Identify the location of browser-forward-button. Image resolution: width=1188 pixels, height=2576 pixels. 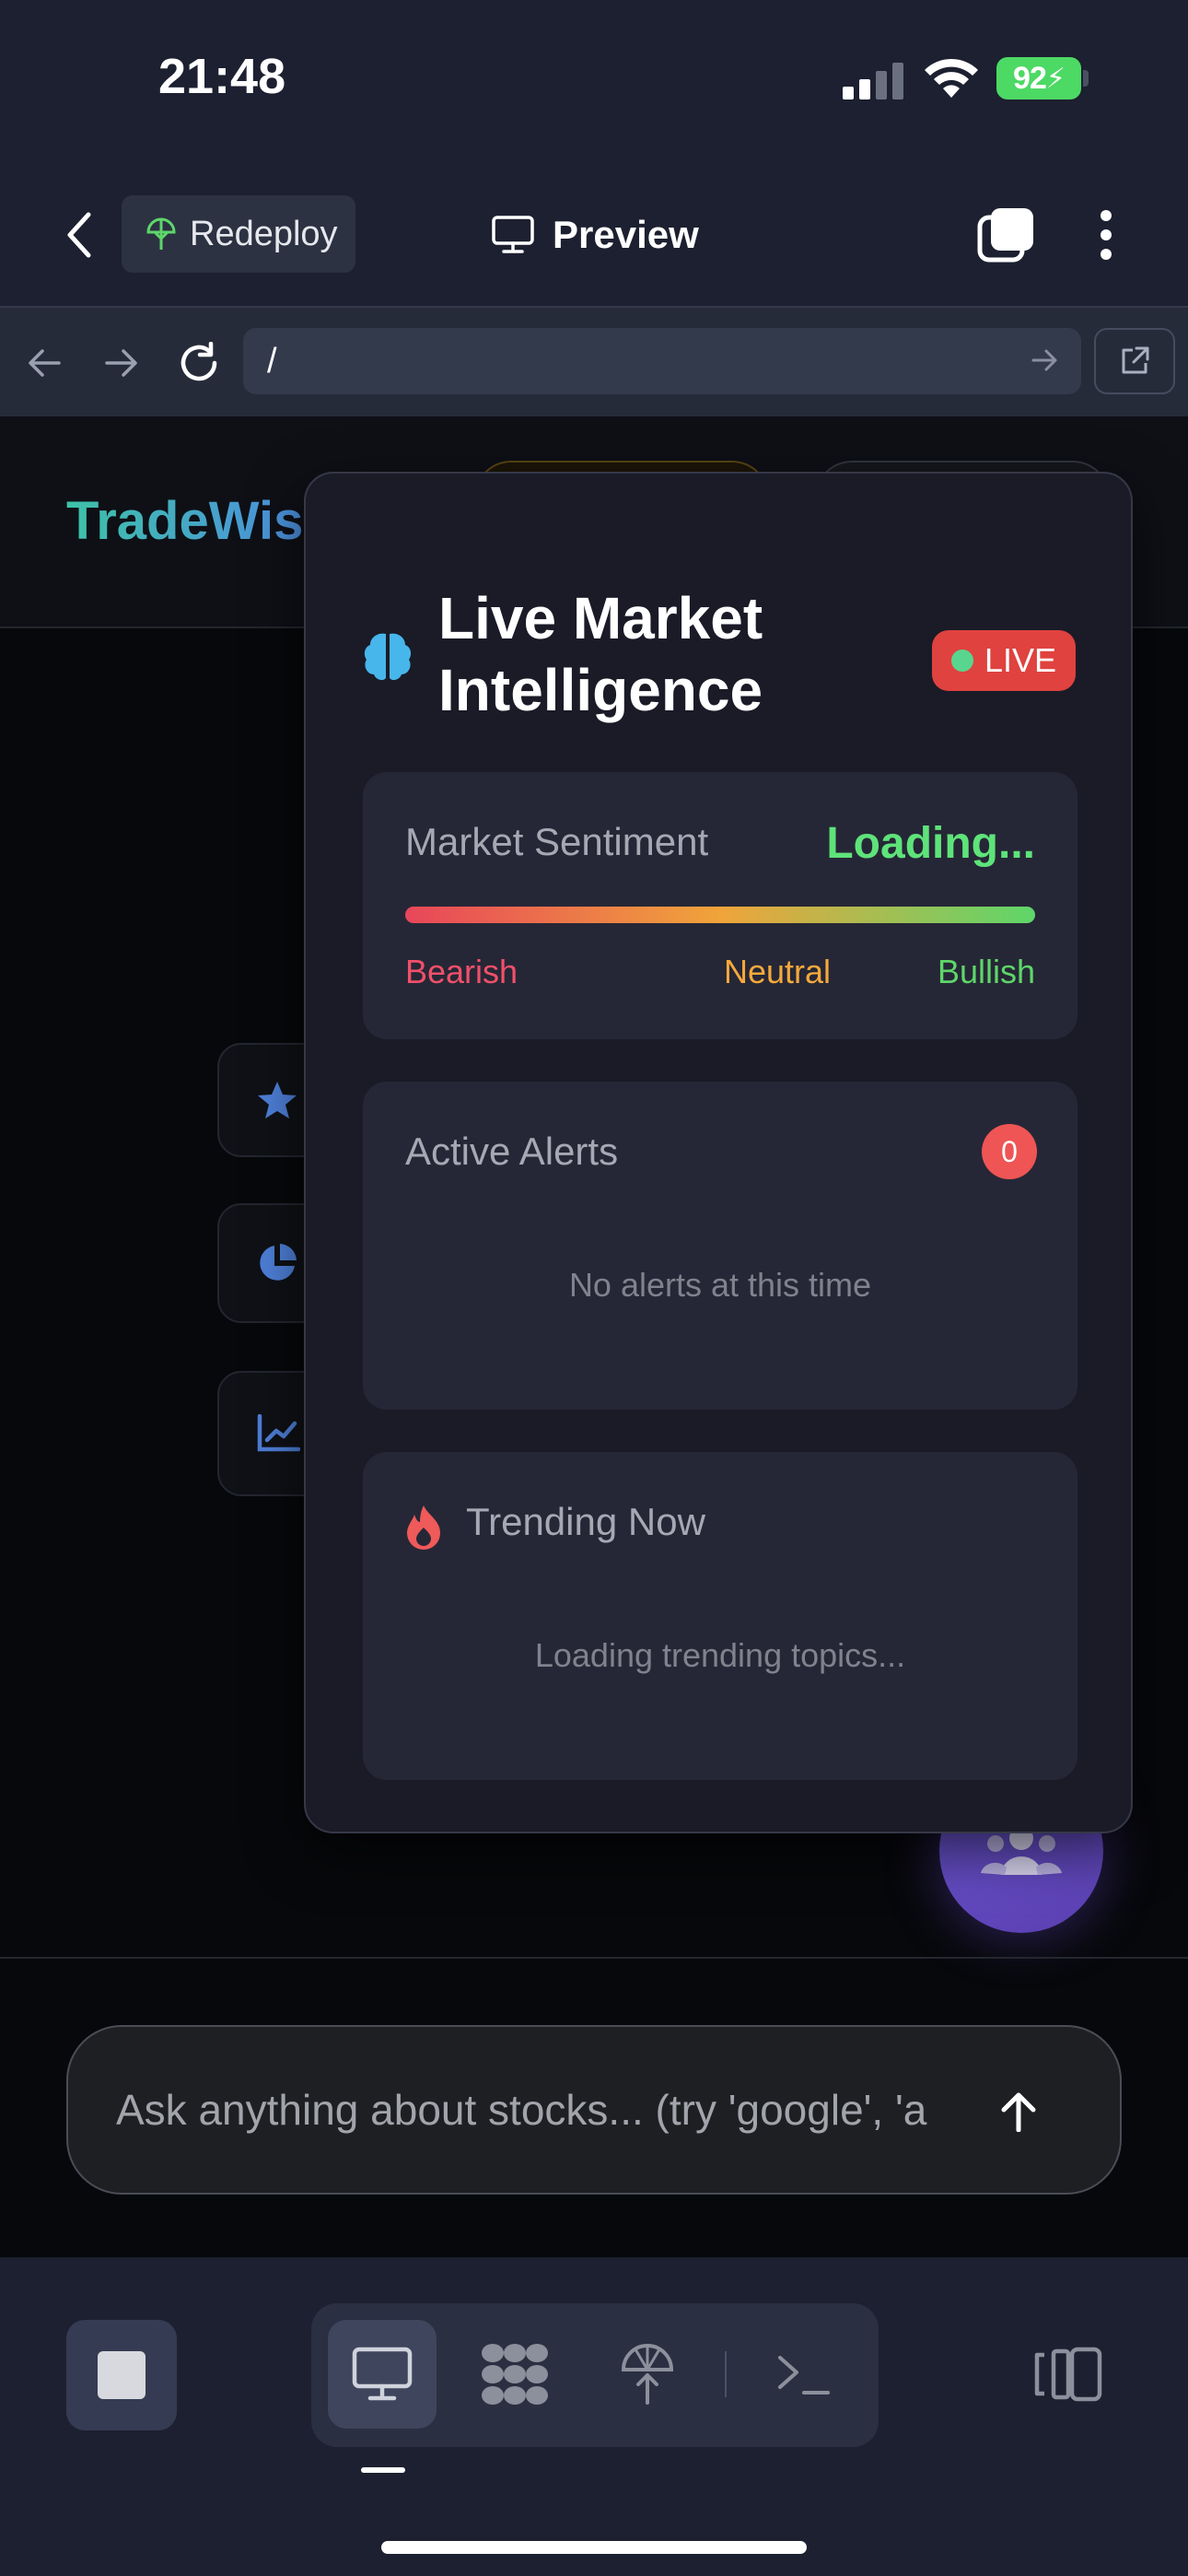
(121, 363).